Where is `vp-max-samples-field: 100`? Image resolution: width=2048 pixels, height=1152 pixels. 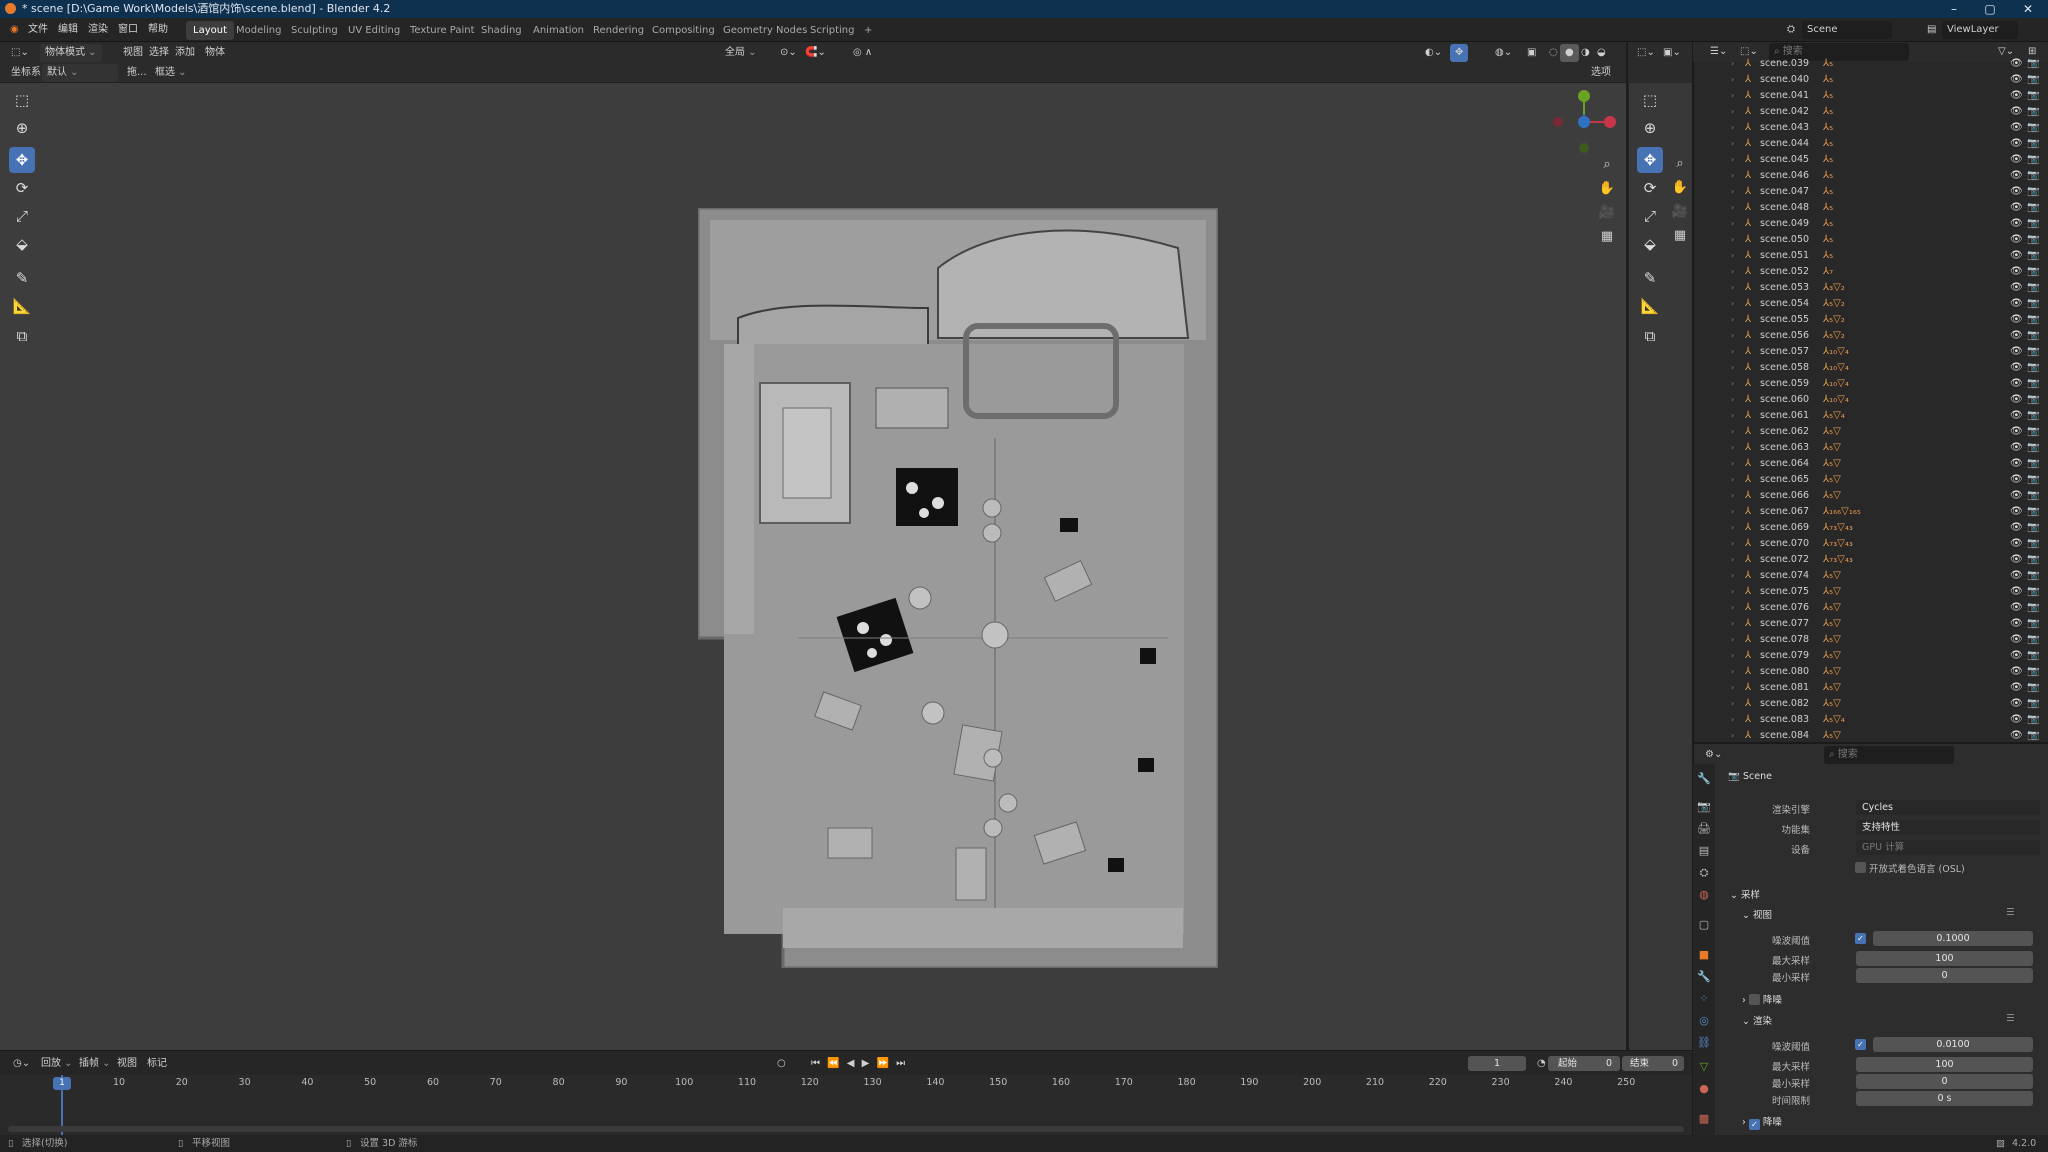
vp-max-samples-field: 100 is located at coordinates (1944, 958).